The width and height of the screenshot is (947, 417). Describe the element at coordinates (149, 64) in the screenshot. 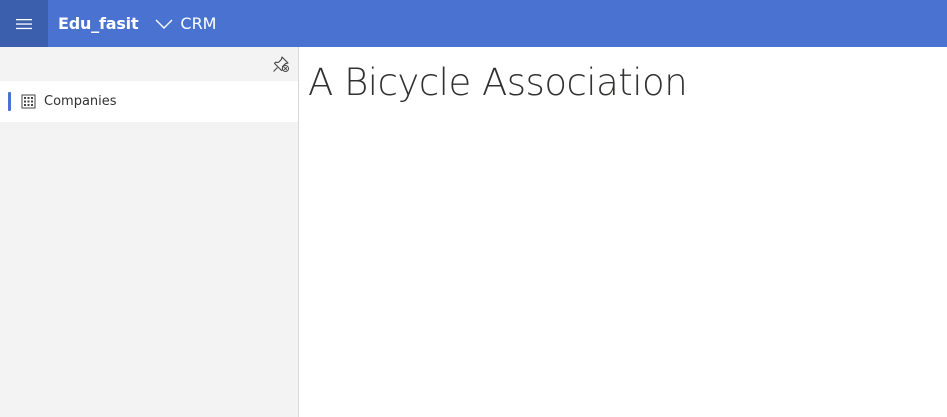

I see `sidebar-header` at that location.